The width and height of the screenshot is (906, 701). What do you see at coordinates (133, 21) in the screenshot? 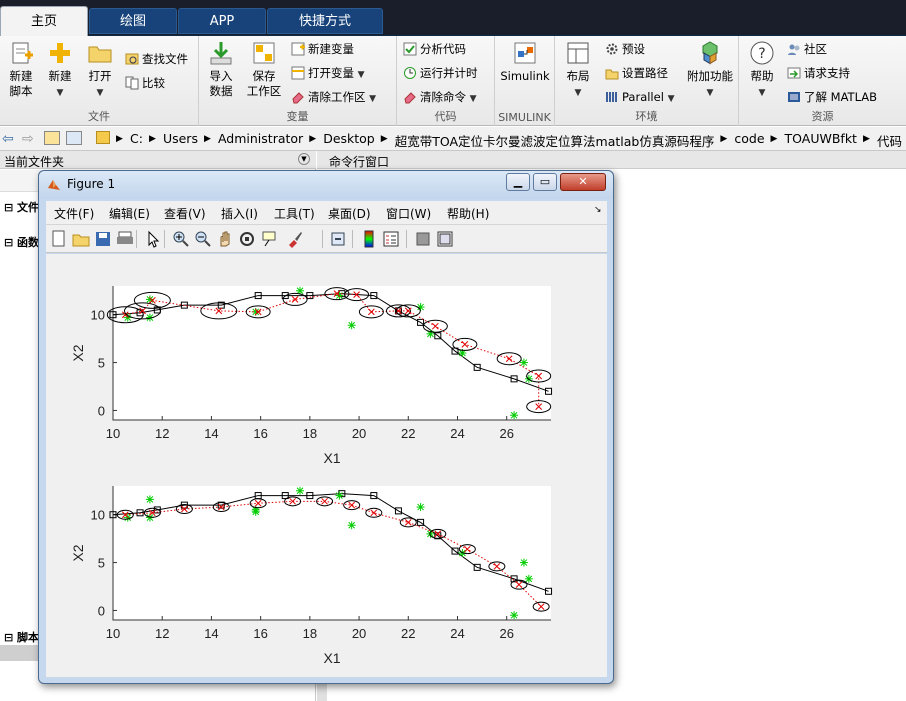
I see `tab-plots: 绘图` at bounding box center [133, 21].